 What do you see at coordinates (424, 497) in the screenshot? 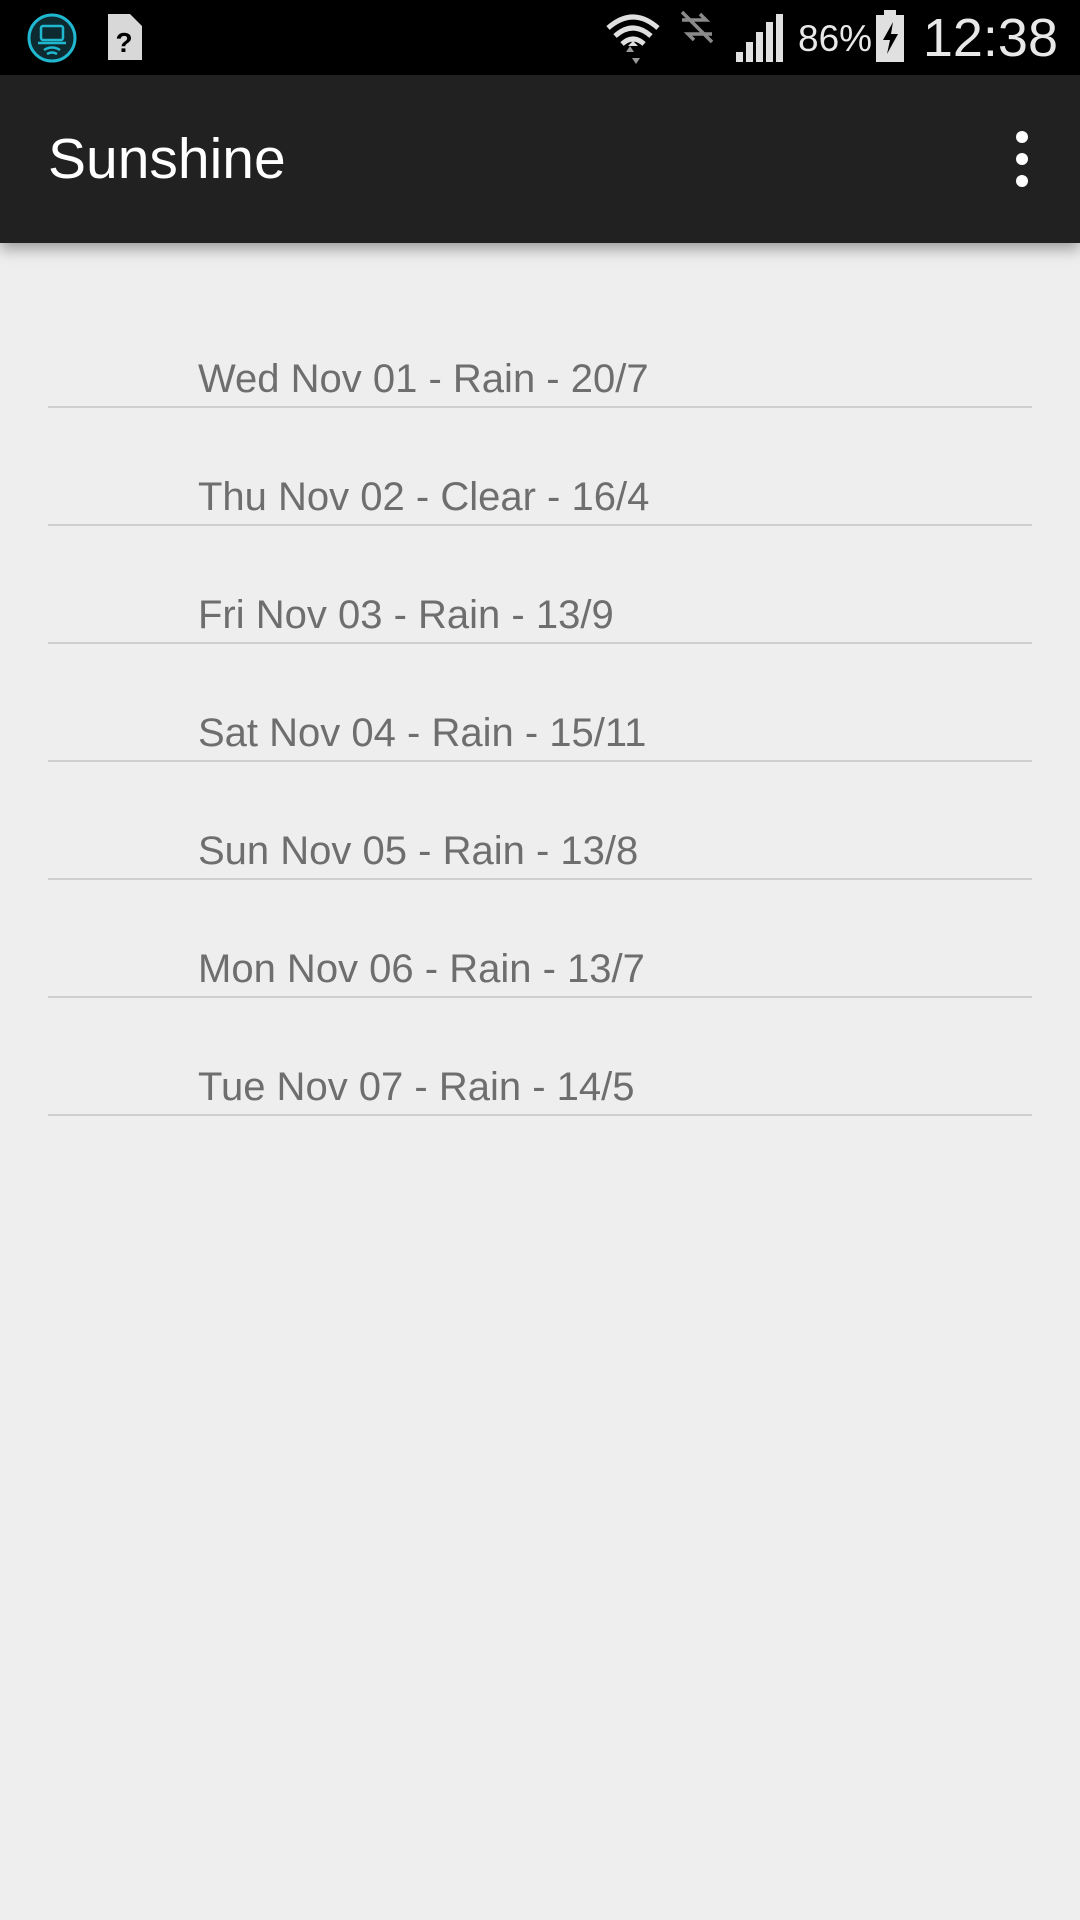
I see `forecast-text: Thu Nov 02 - Clear - 16/4` at bounding box center [424, 497].